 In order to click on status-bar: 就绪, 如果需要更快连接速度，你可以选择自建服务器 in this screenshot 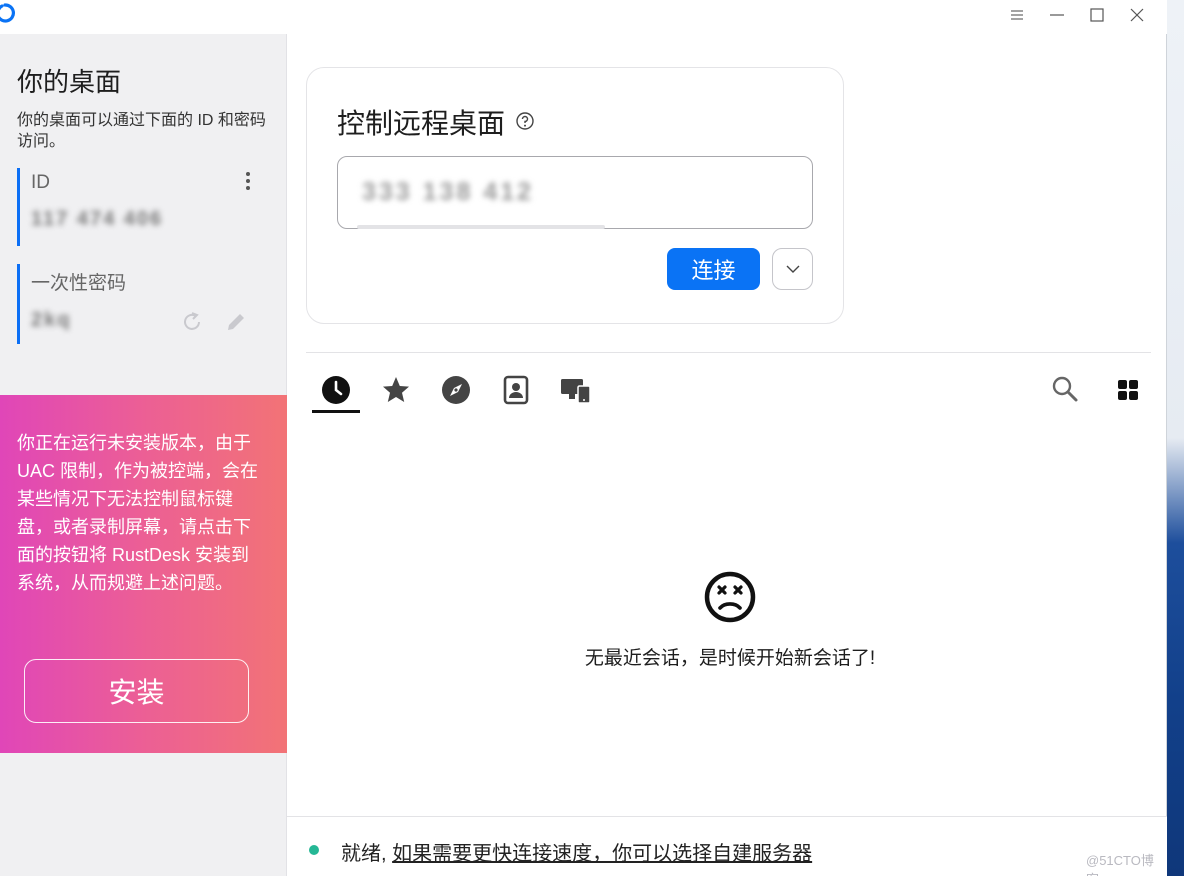, I will do `click(727, 846)`.